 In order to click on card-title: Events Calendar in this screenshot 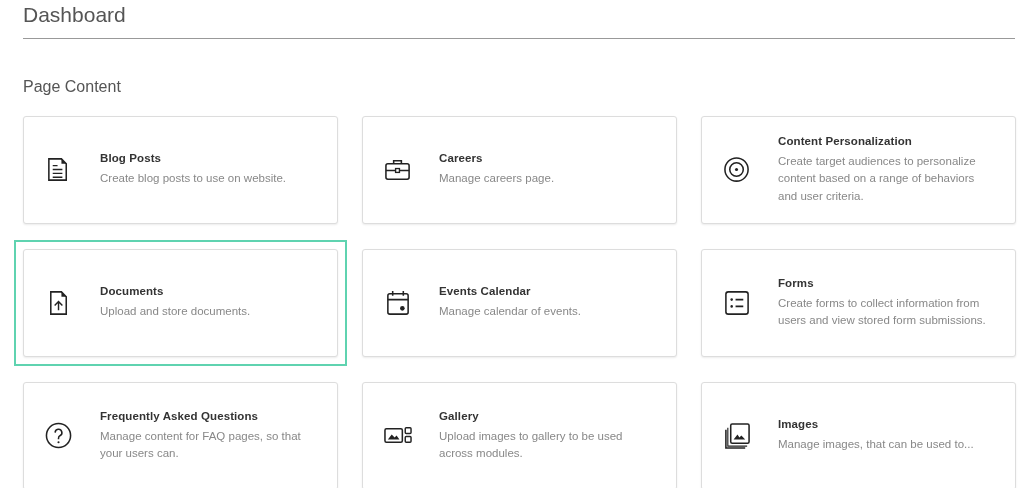, I will do `click(485, 291)`.